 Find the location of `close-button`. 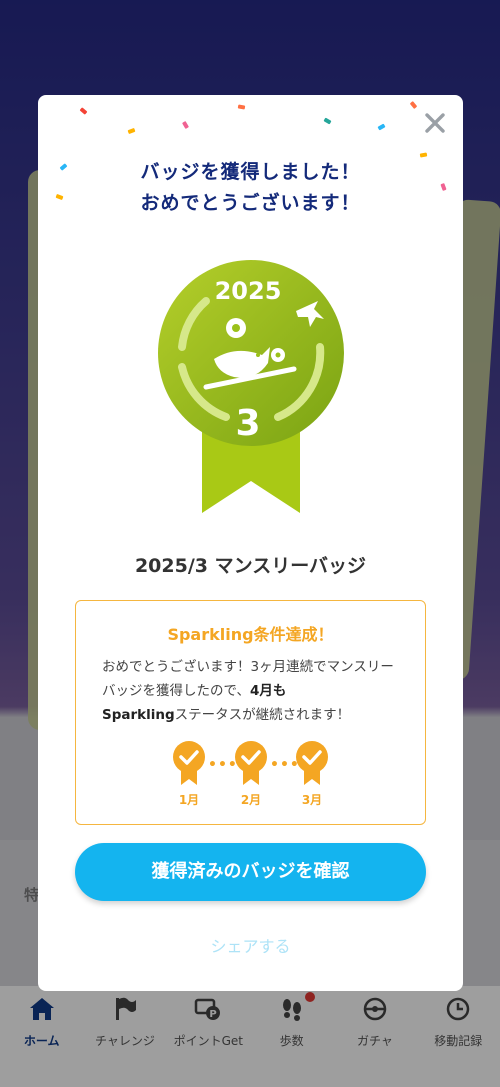

close-button is located at coordinates (435, 123).